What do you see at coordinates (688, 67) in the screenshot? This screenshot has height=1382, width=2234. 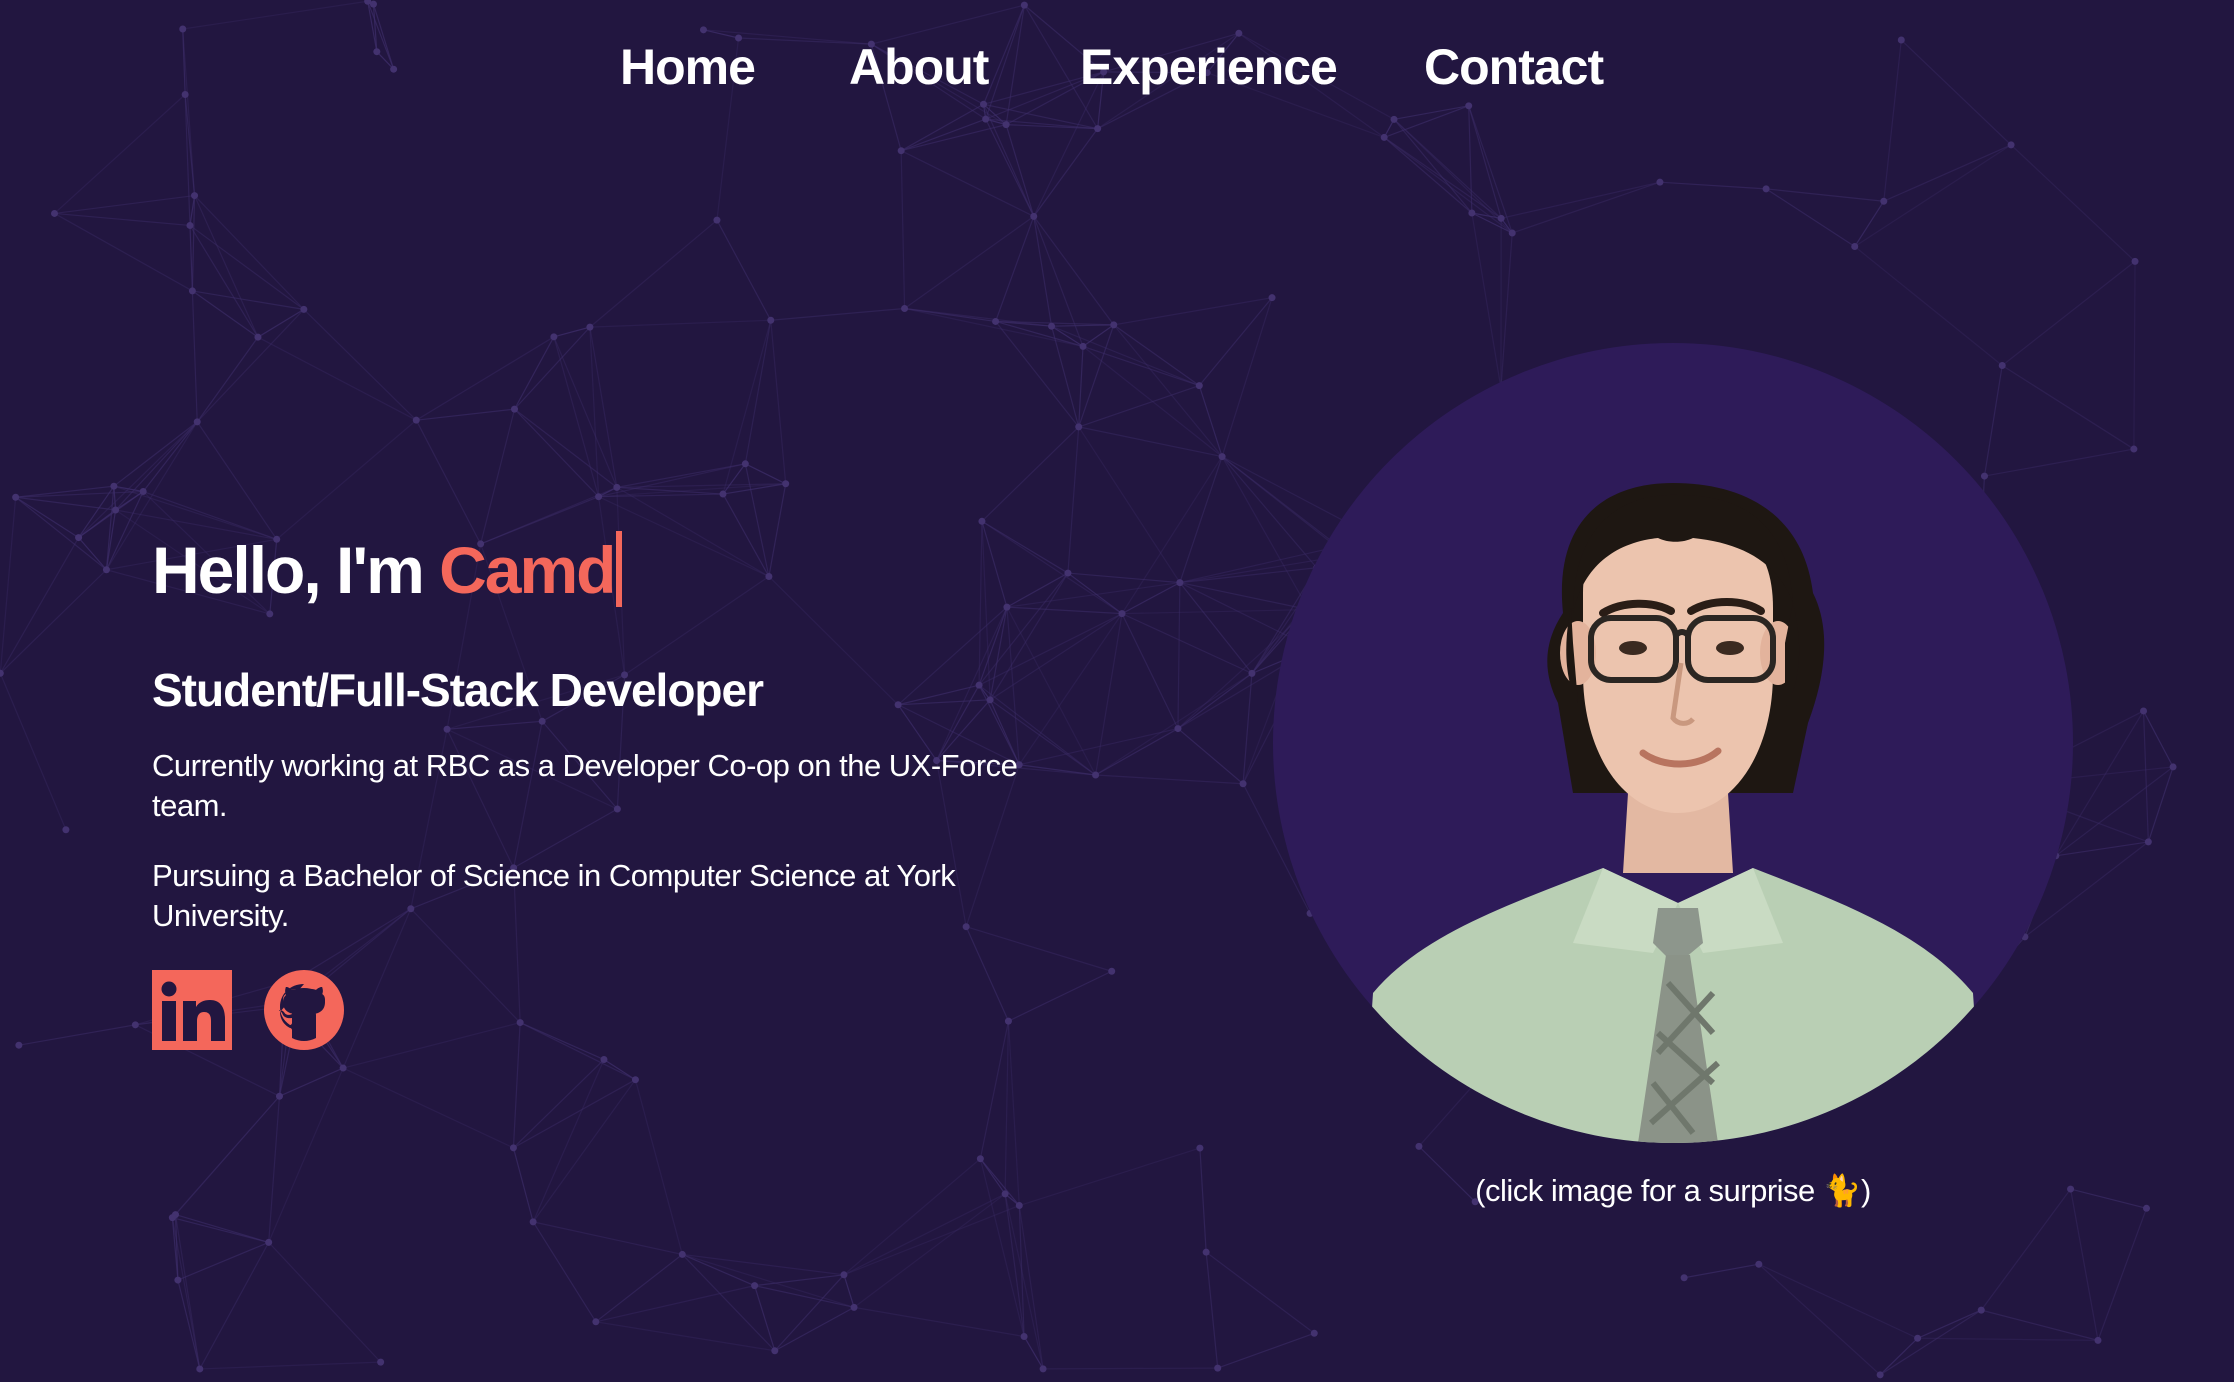 I see `nav-home: Home` at bounding box center [688, 67].